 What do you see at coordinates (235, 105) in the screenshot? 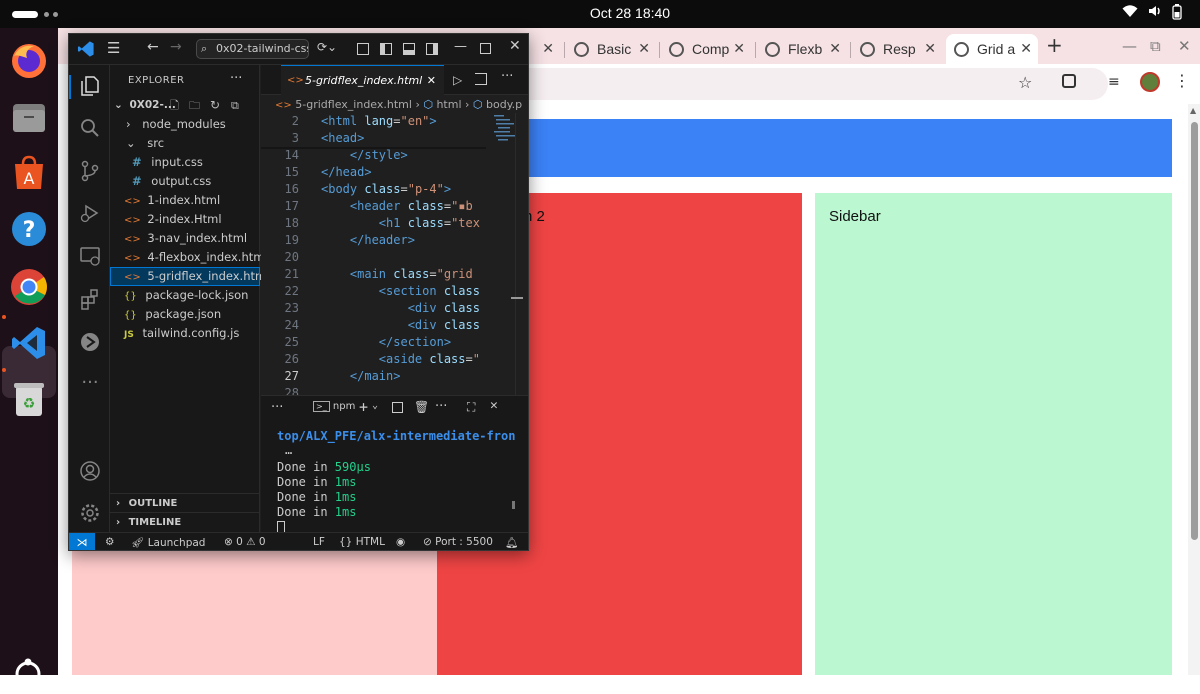
I see `collapse-all-icon: ⧉` at bounding box center [235, 105].